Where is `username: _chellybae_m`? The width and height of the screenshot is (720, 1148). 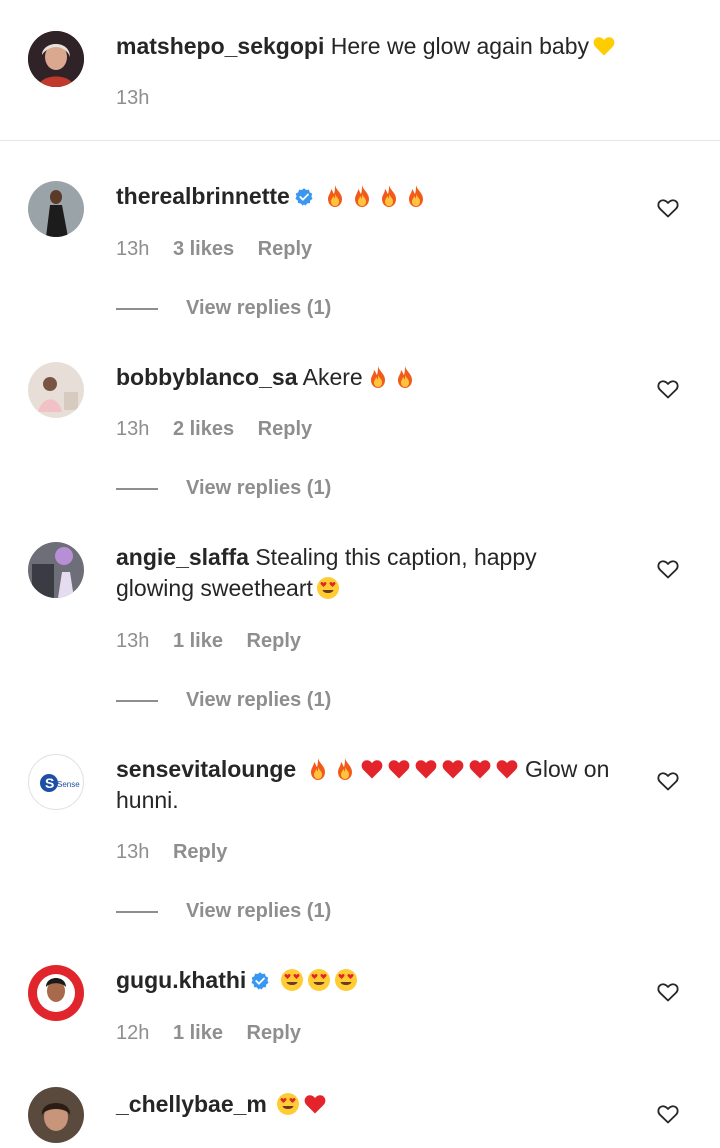 username: _chellybae_m is located at coordinates (191, 1104).